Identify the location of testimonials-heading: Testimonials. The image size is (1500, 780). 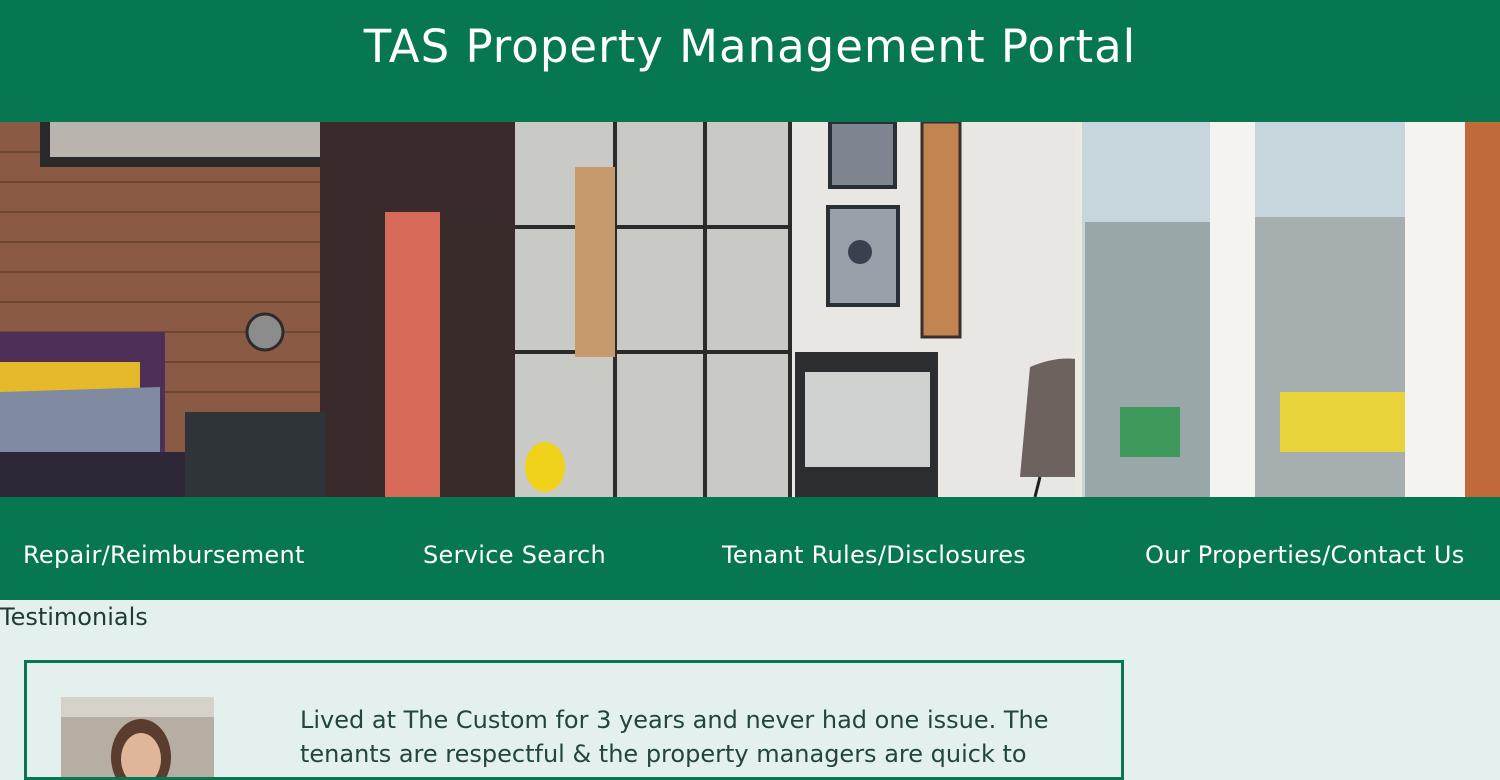
(74, 617).